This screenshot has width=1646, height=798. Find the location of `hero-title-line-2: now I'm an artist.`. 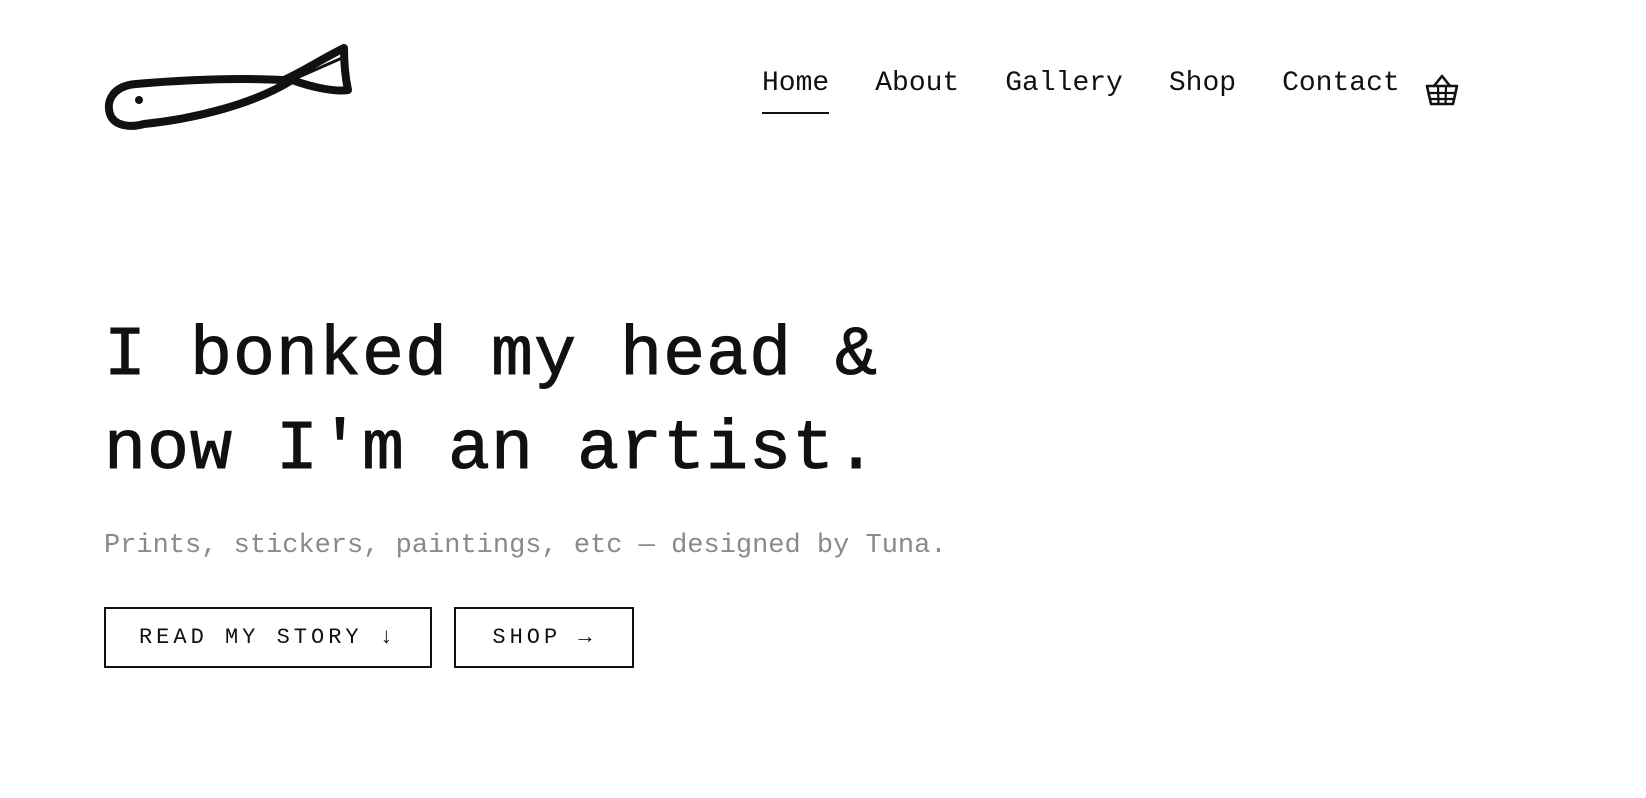

hero-title-line-2: now I'm an artist. is located at coordinates (491, 451).